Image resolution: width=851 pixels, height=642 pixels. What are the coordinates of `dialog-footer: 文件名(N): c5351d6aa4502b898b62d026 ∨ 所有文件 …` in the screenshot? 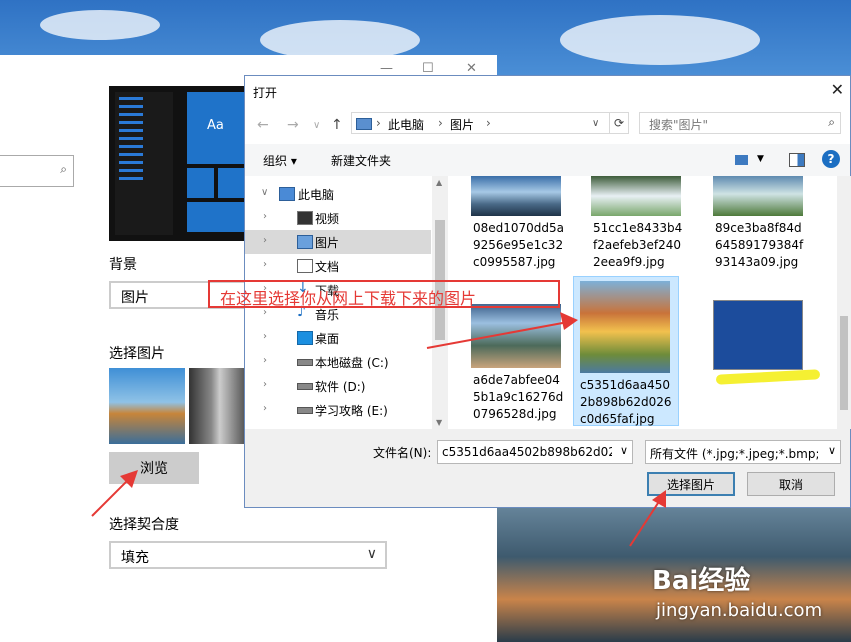 It's located at (547, 468).